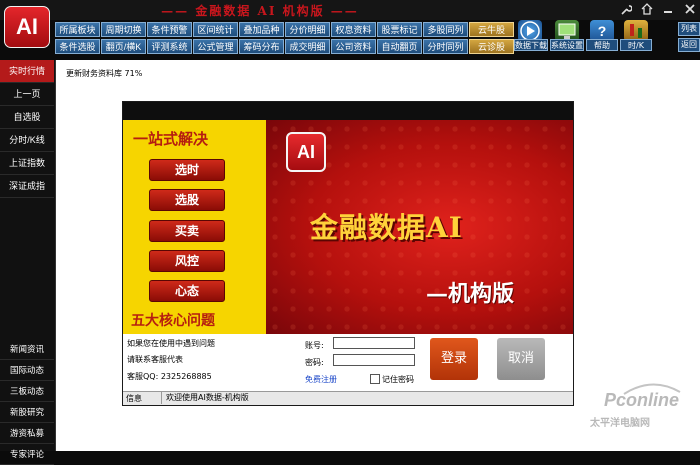  I want to click on menu-period-switch: 周期切换, so click(123, 29).